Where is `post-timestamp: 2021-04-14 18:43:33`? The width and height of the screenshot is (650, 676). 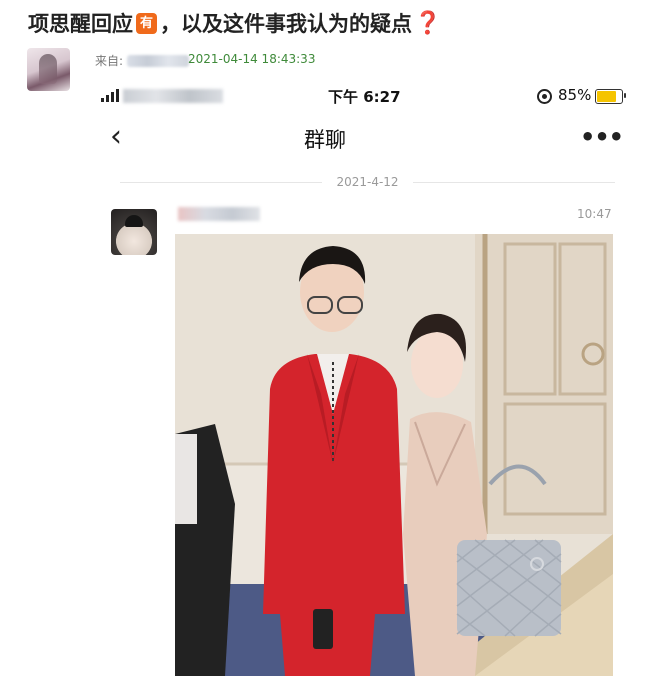 post-timestamp: 2021-04-14 18:43:33 is located at coordinates (252, 59).